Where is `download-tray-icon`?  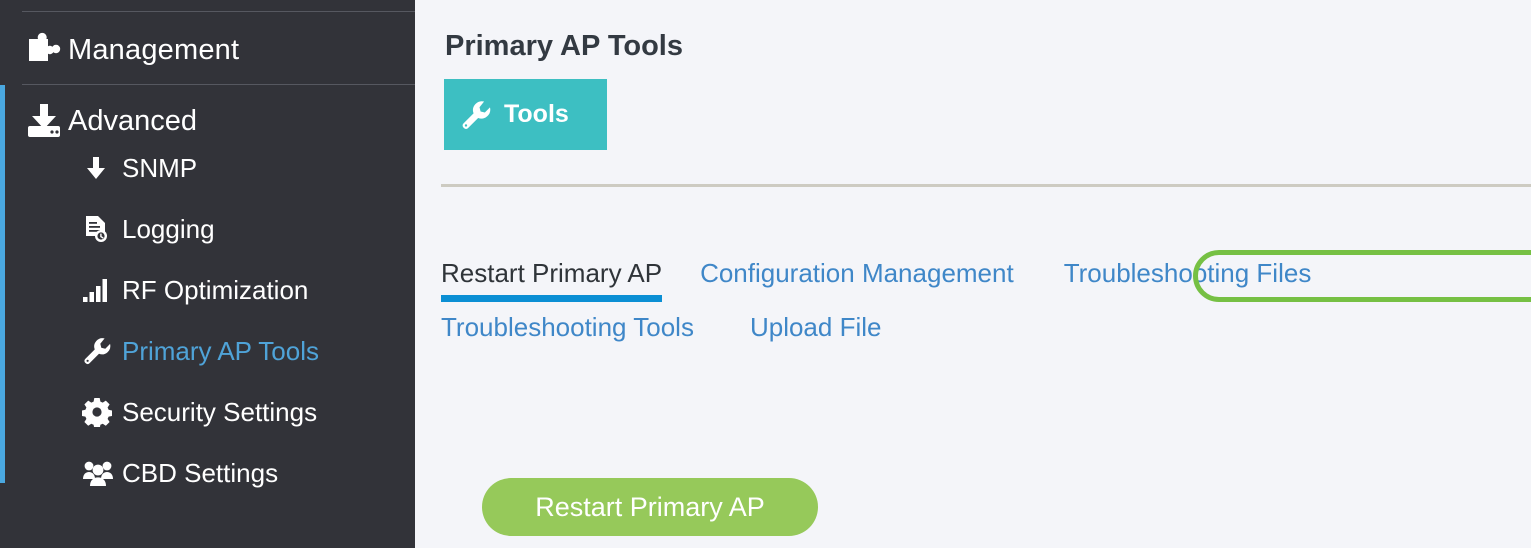
download-tray-icon is located at coordinates (45, 121).